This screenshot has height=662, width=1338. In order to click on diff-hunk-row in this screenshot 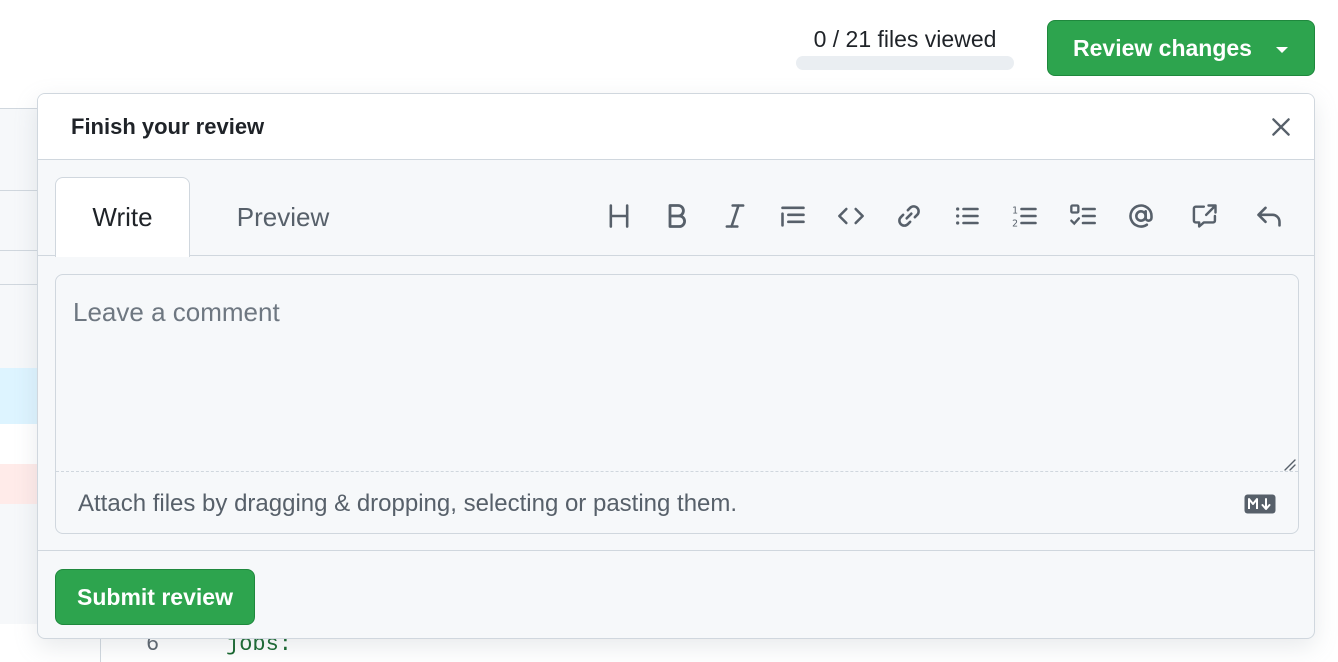, I will do `click(18, 396)`.